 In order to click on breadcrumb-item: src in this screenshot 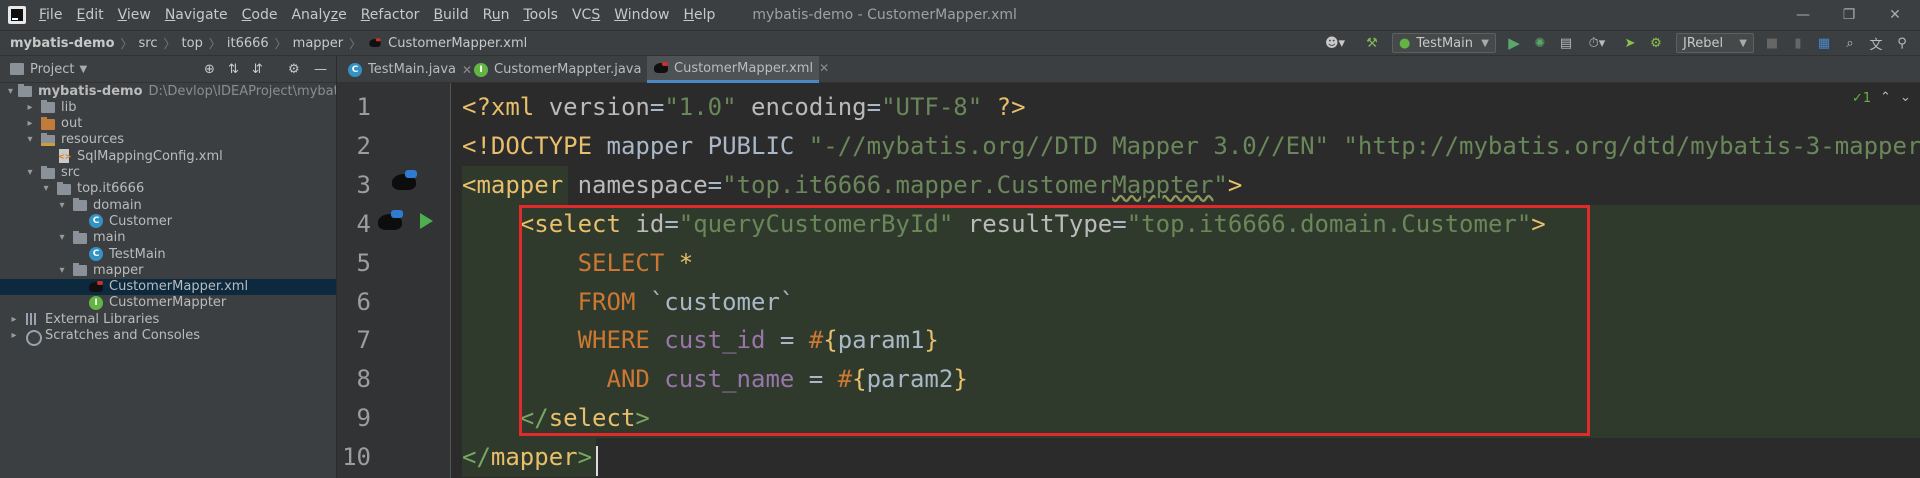, I will do `click(148, 43)`.